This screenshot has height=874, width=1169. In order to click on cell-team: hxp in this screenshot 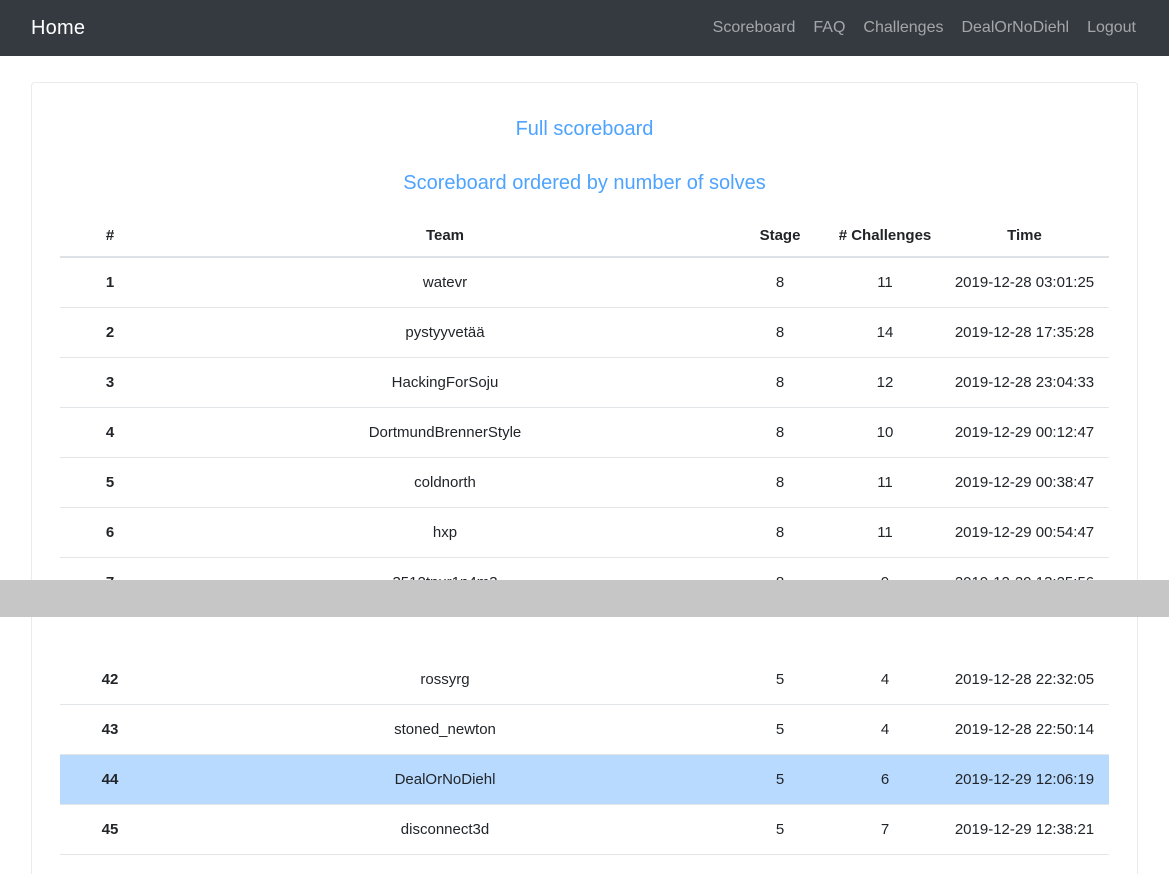, I will do `click(445, 532)`.